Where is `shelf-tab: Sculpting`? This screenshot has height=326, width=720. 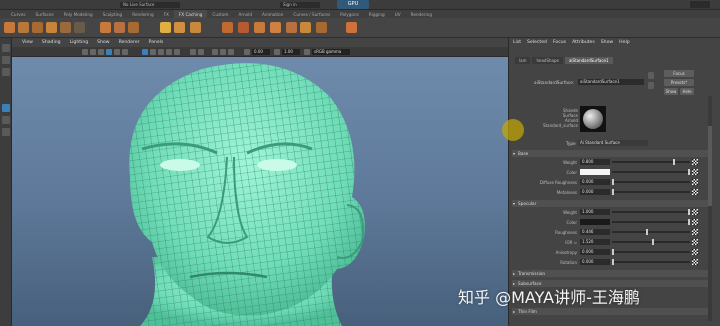
shelf-tab: Sculpting is located at coordinates (113, 14).